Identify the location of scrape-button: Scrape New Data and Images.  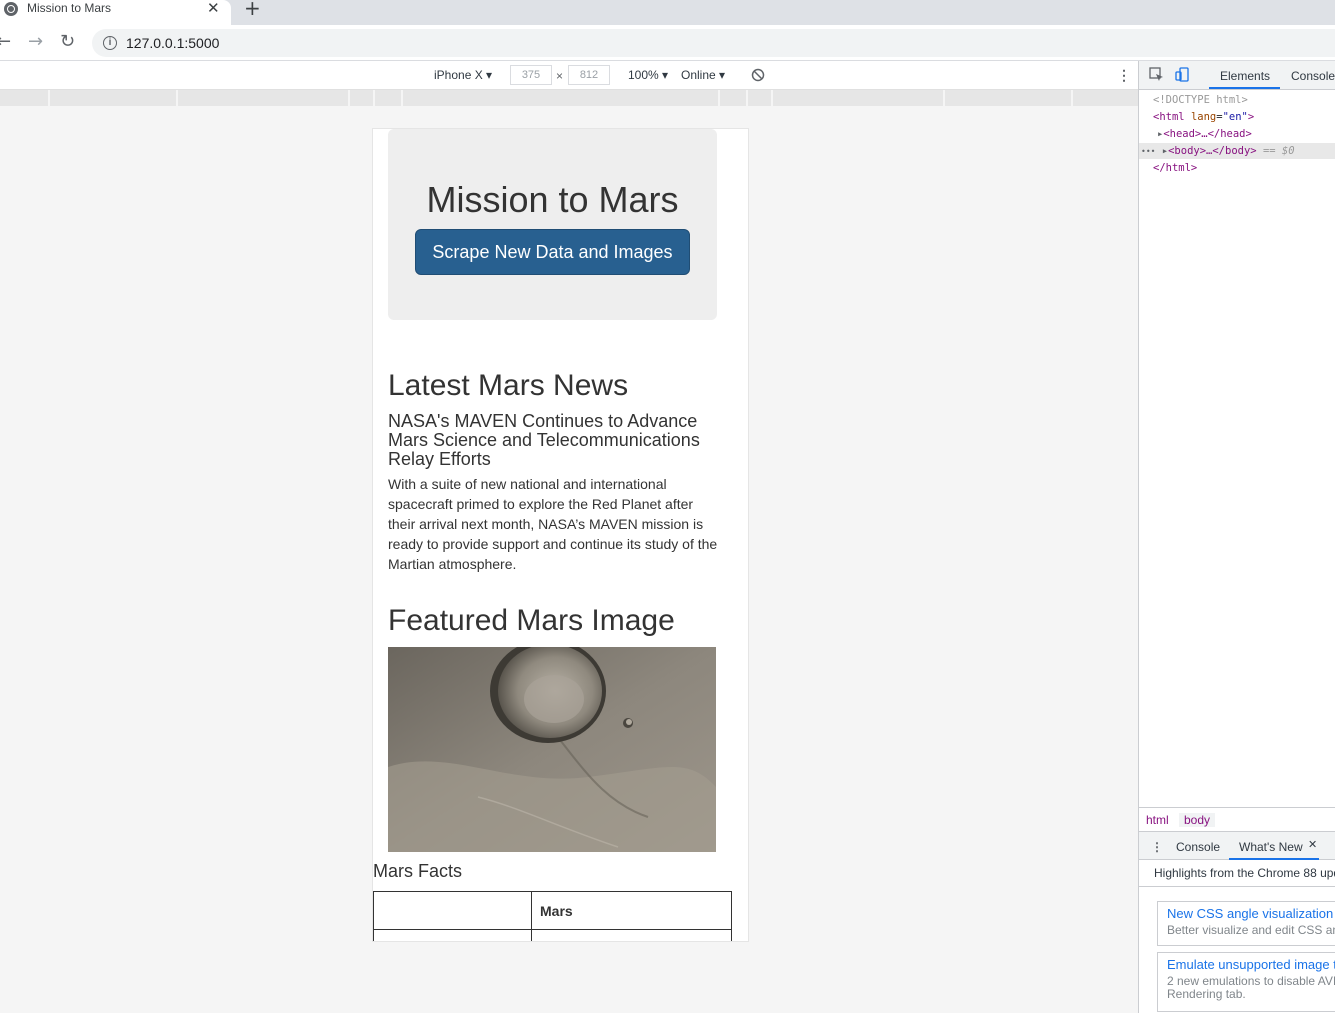
(552, 252).